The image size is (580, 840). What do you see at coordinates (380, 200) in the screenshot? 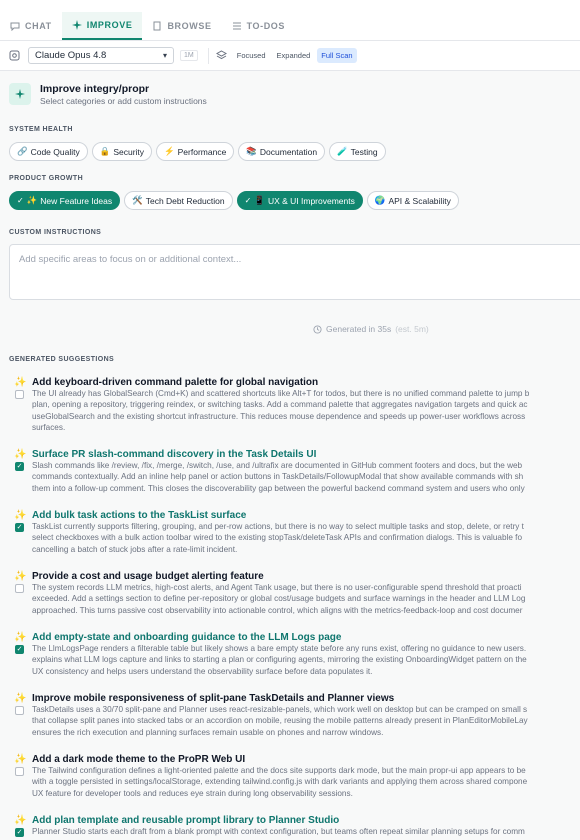
I see `globe-icon: 🌍` at bounding box center [380, 200].